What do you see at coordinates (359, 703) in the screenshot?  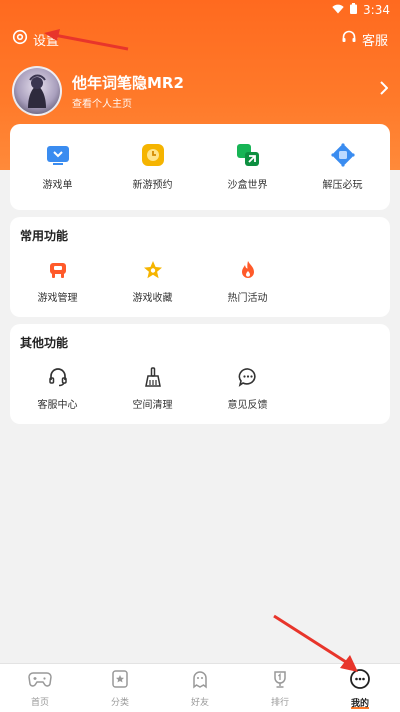 I see `tab-label: 我的` at bounding box center [359, 703].